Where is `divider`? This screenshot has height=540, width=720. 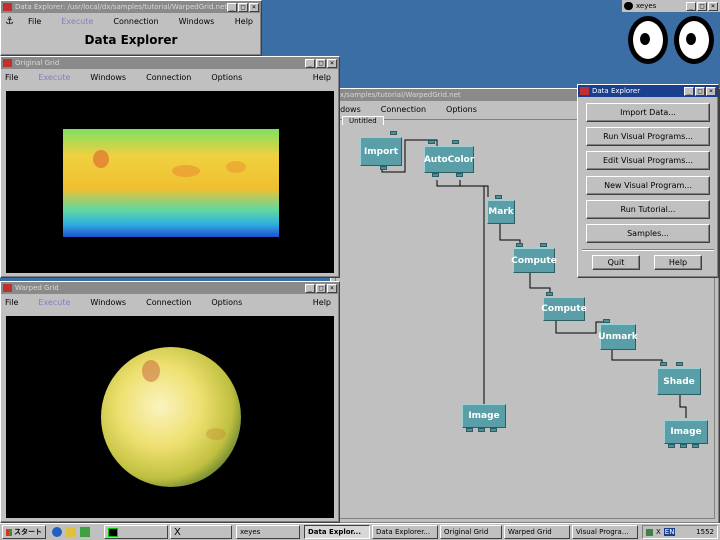 divider is located at coordinates (648, 250).